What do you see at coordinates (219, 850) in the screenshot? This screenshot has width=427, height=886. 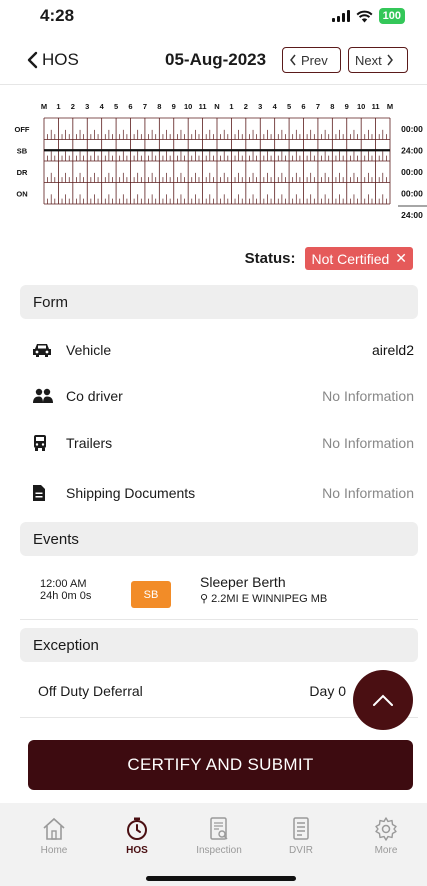 I see `tab-label: Inspection` at bounding box center [219, 850].